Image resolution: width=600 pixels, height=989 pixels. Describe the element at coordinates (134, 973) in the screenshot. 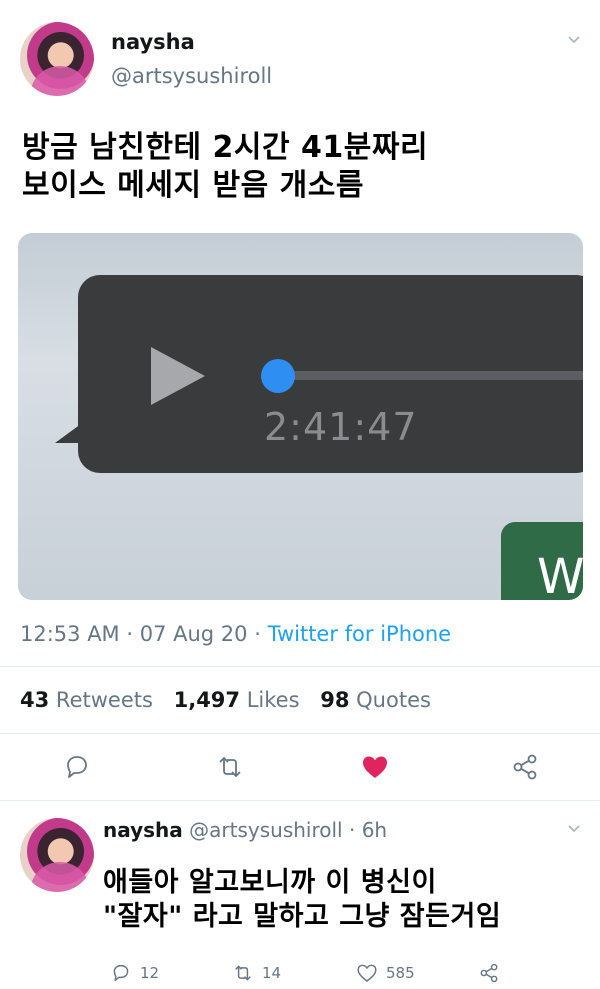

I see `reply-action: 12` at that location.